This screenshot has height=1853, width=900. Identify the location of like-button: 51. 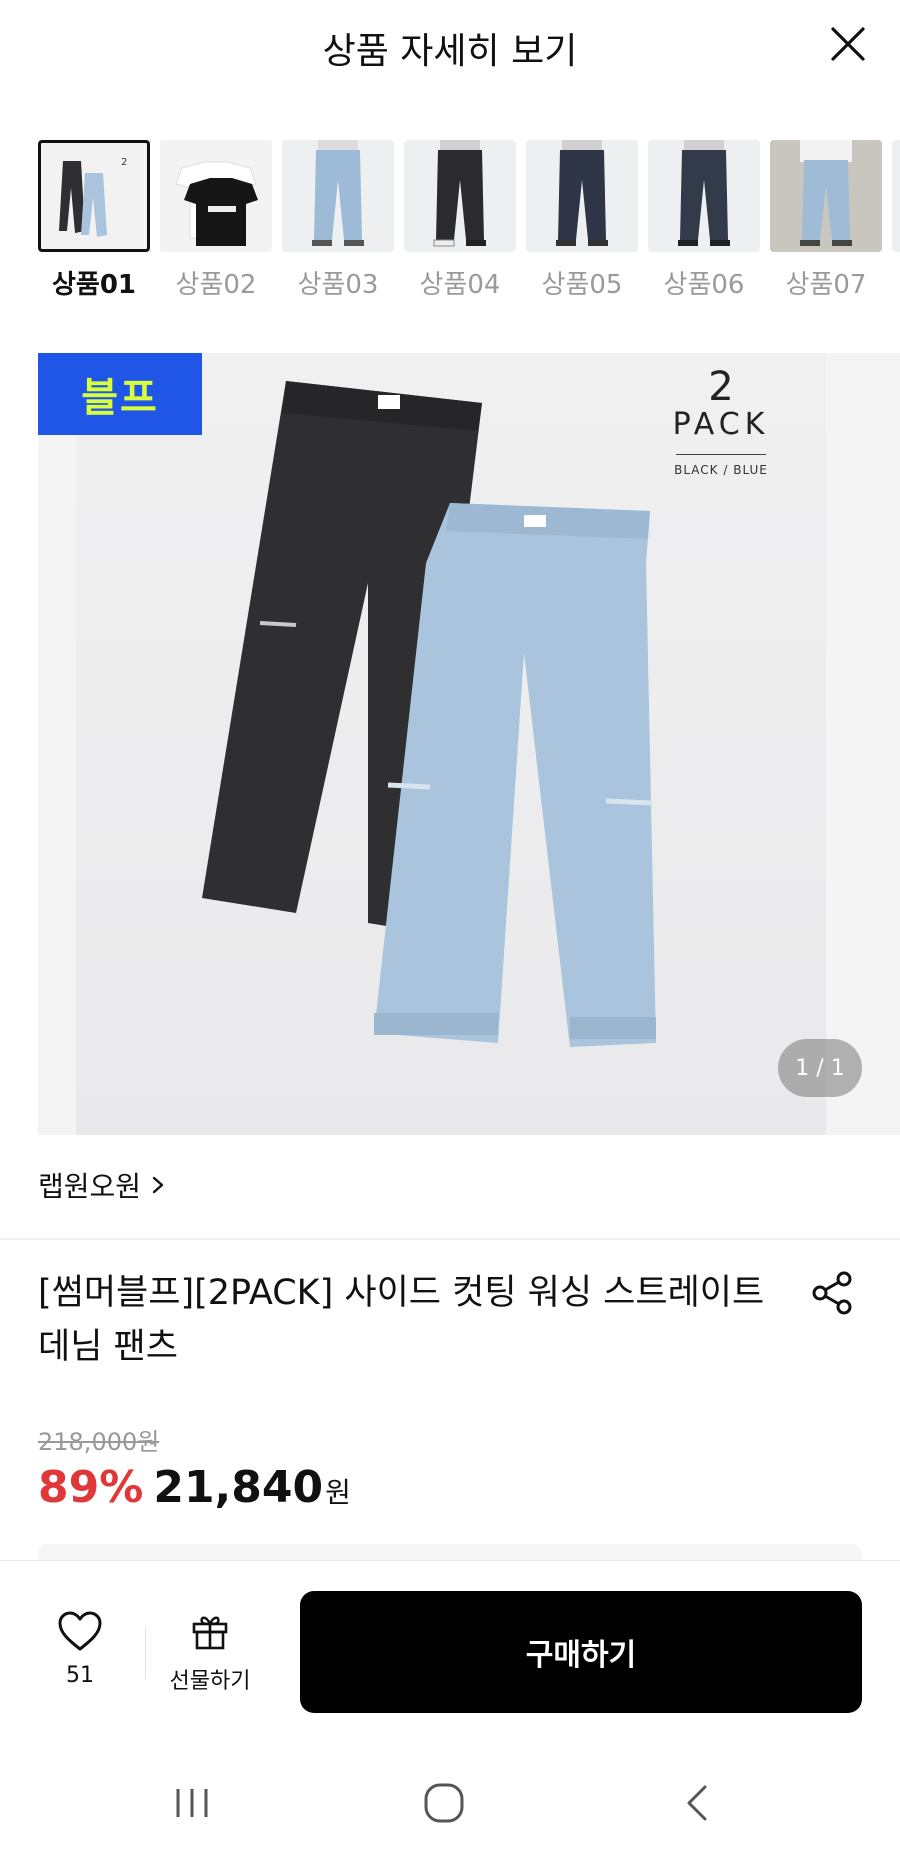
(80, 1649).